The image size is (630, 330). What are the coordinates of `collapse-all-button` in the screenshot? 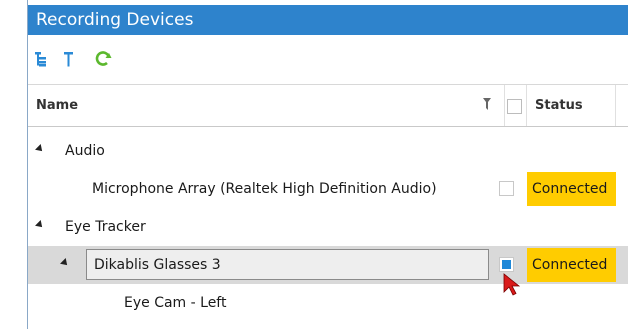 It's located at (69, 59).